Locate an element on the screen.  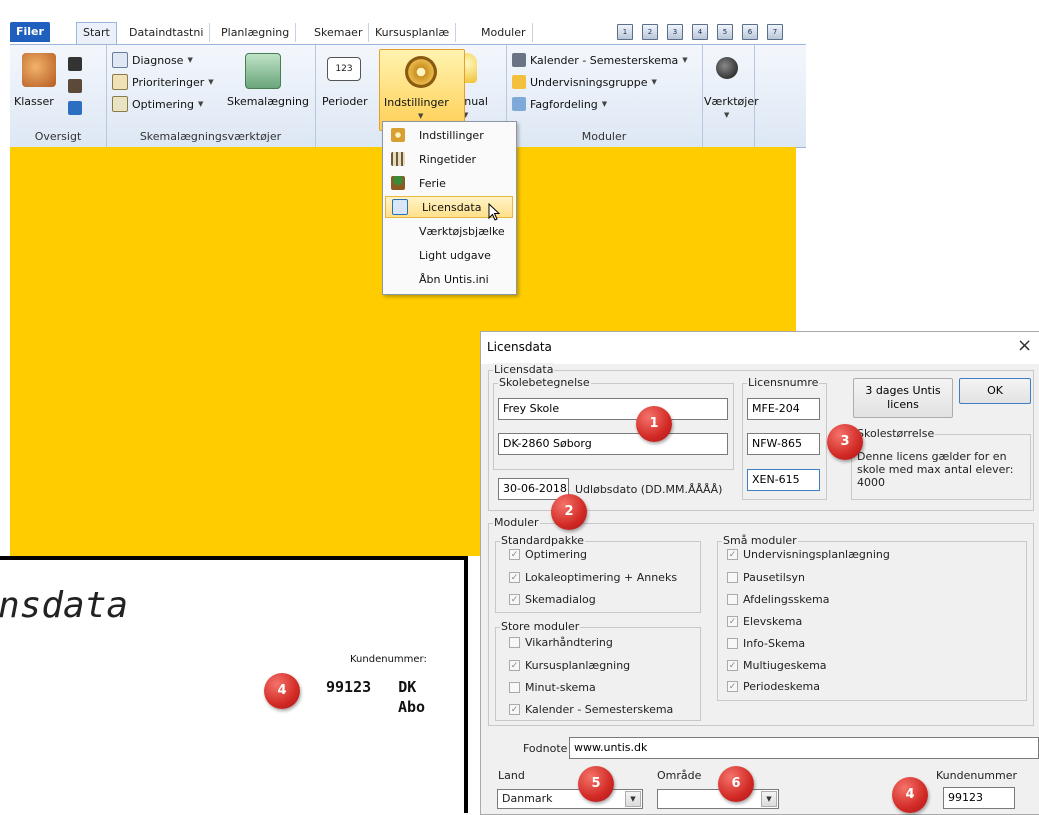
menu-item-vaerktojsbjaelke: Værktøjsbjælke is located at coordinates (449, 231).